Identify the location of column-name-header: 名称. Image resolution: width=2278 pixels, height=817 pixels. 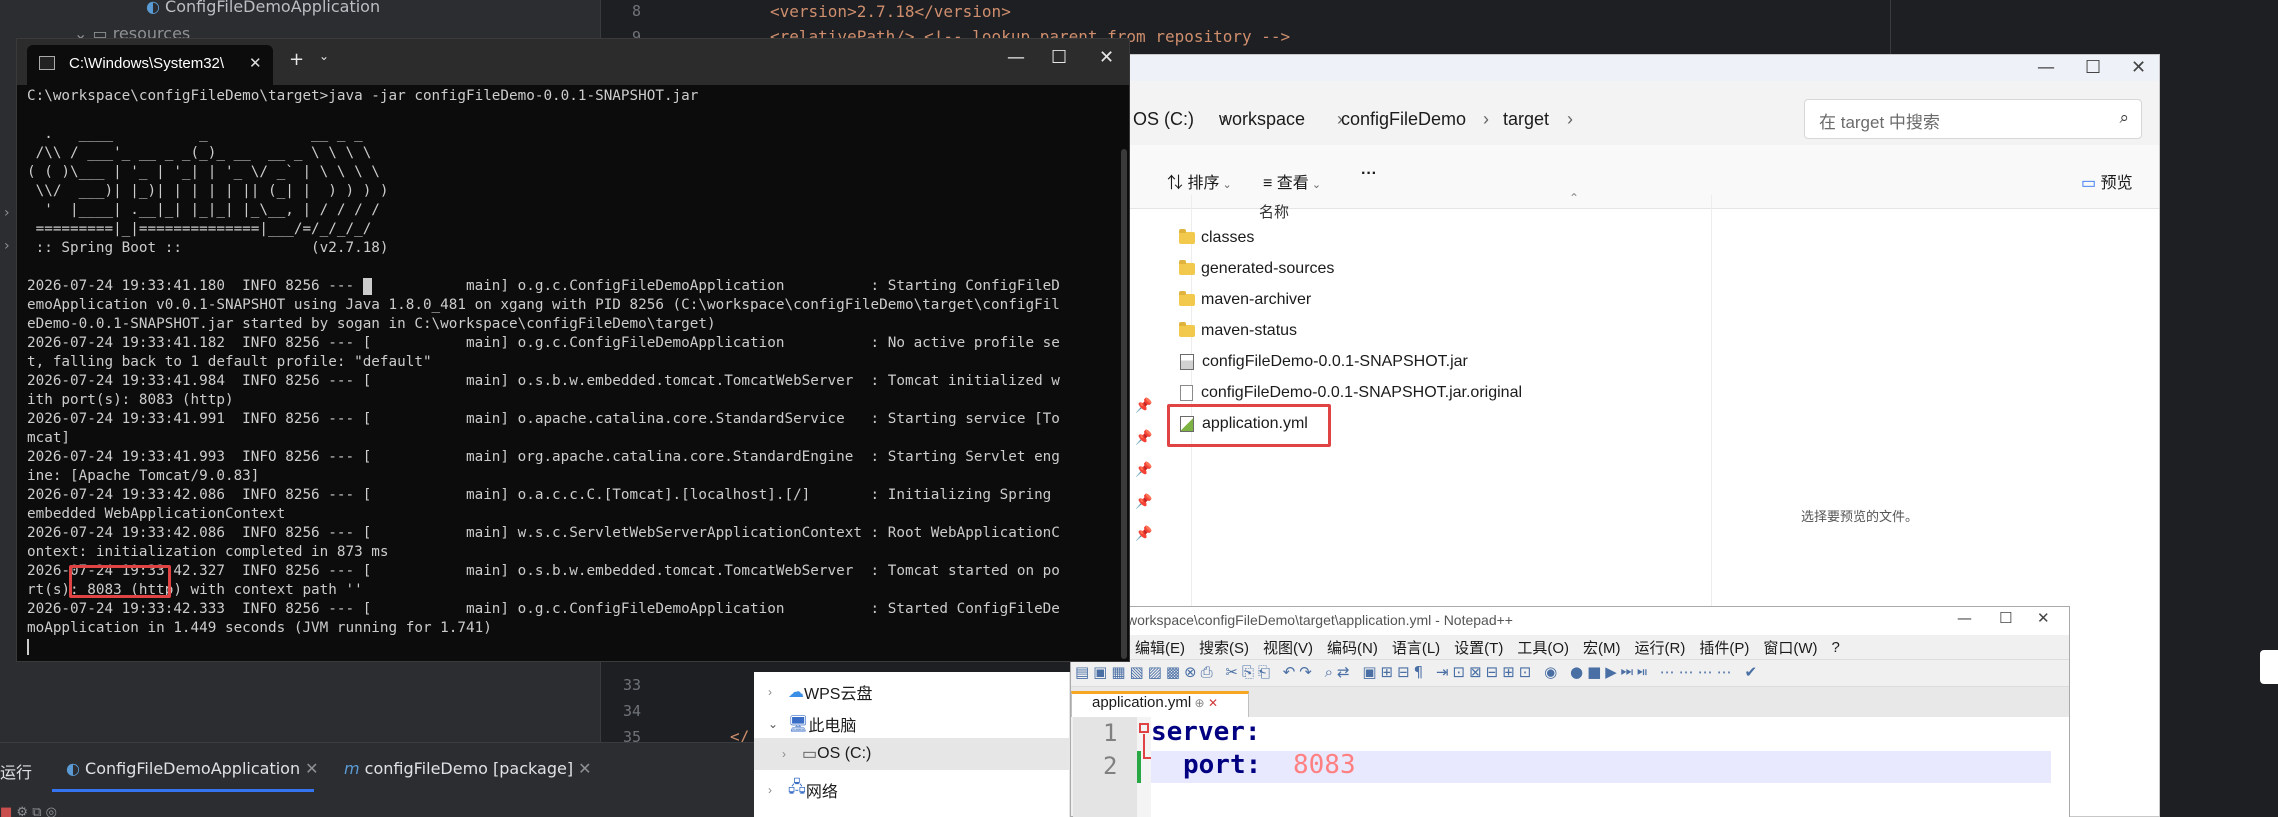
(1274, 211).